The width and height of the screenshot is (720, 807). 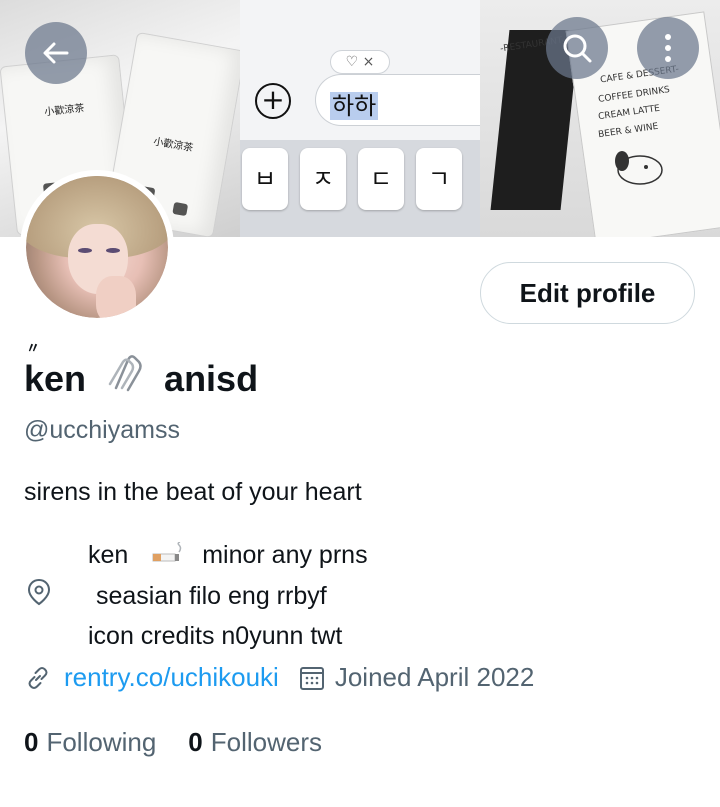 I want to click on display-name-first: ken, so click(x=55, y=378).